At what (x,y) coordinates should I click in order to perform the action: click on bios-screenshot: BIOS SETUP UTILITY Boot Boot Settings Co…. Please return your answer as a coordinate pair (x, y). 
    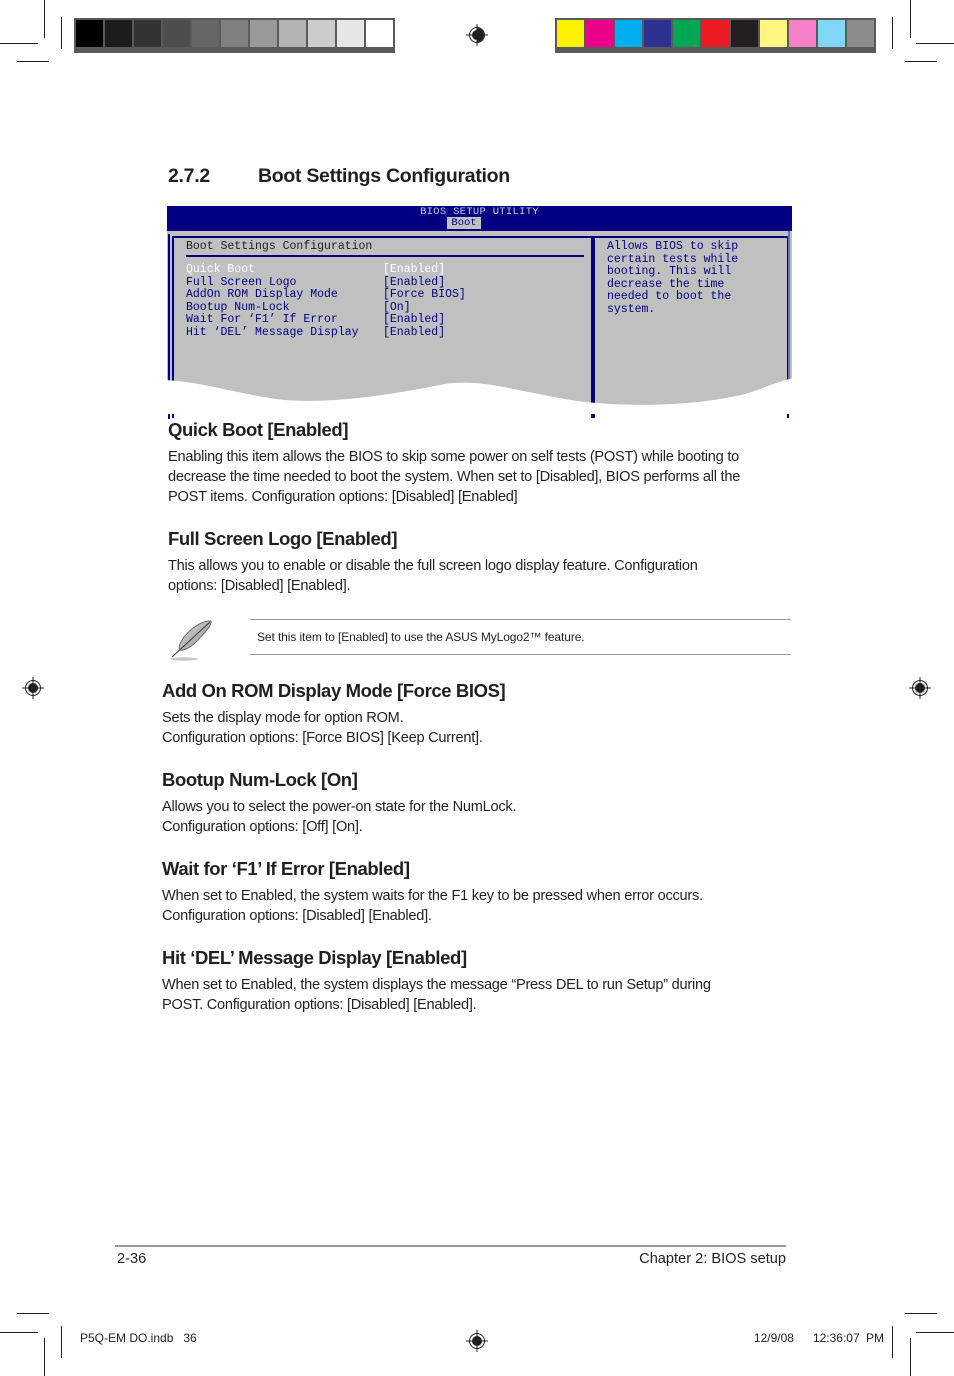
    Looking at the image, I should click on (480, 312).